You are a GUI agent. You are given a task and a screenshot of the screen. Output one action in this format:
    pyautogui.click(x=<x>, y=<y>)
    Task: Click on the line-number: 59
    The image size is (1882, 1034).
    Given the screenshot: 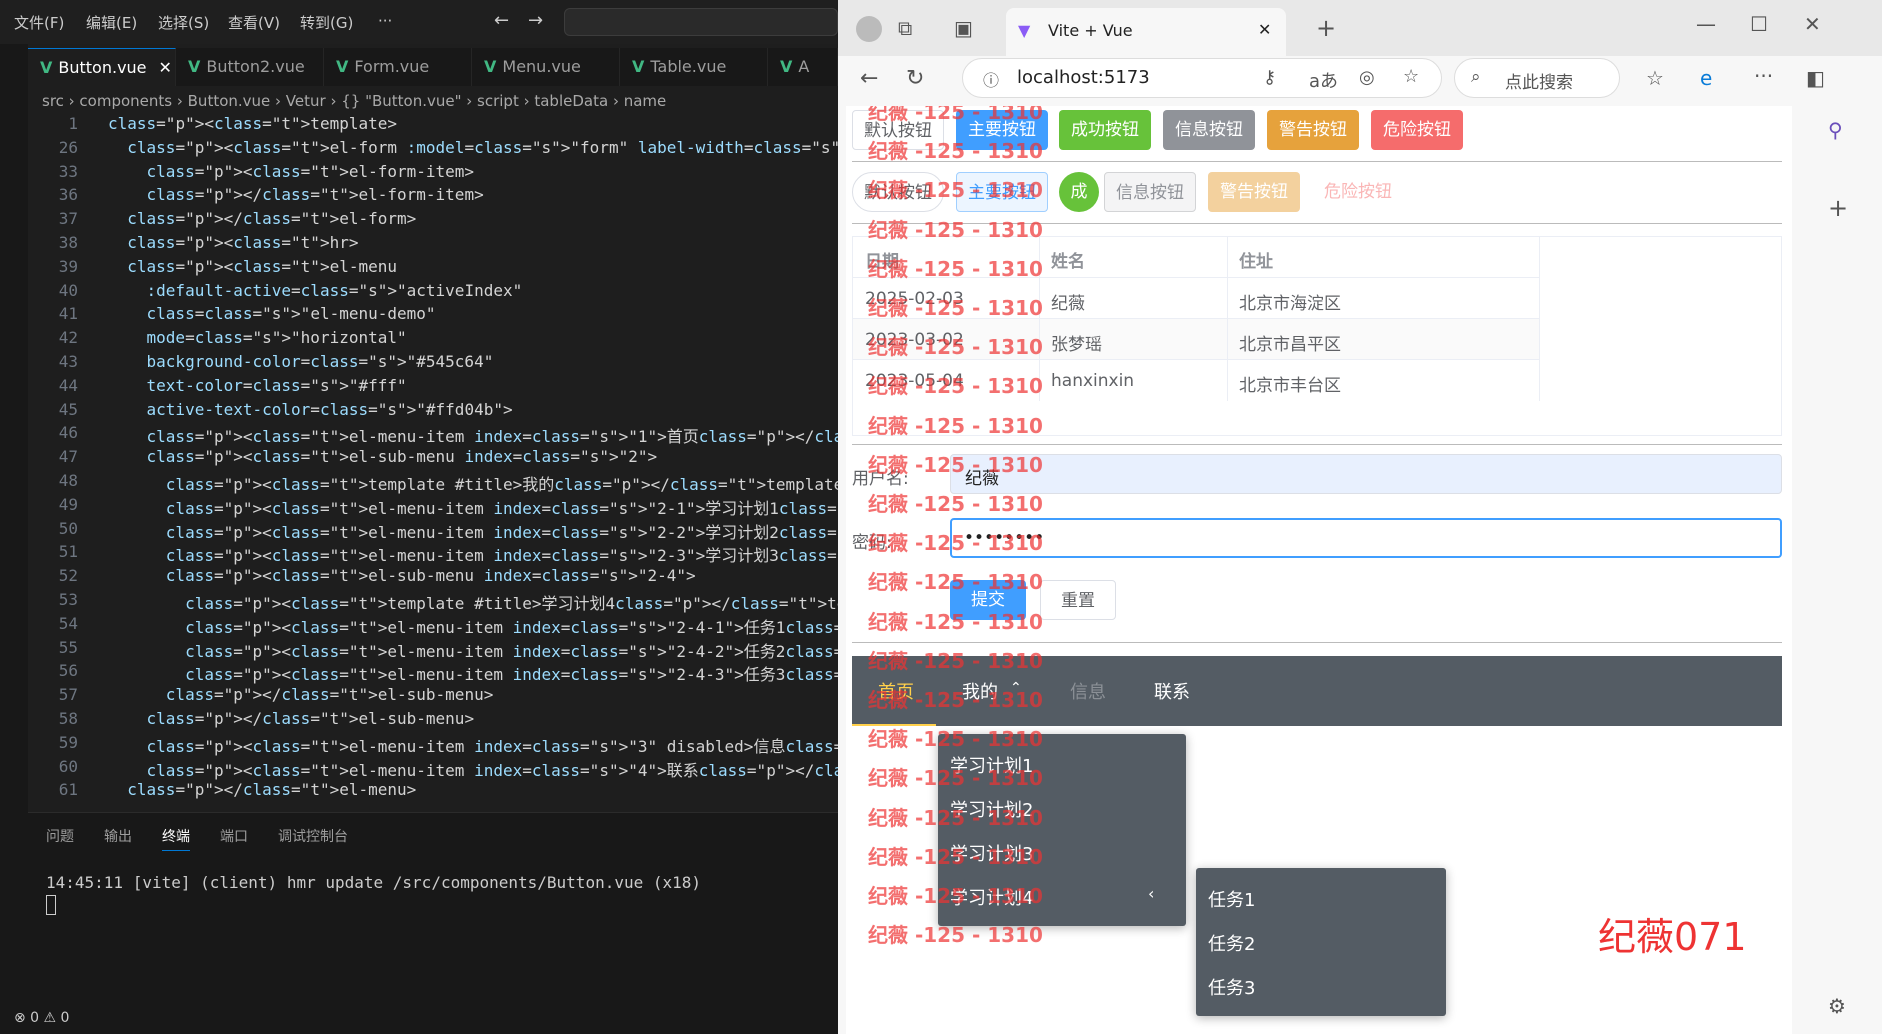 What is the action you would take?
    pyautogui.click(x=68, y=742)
    